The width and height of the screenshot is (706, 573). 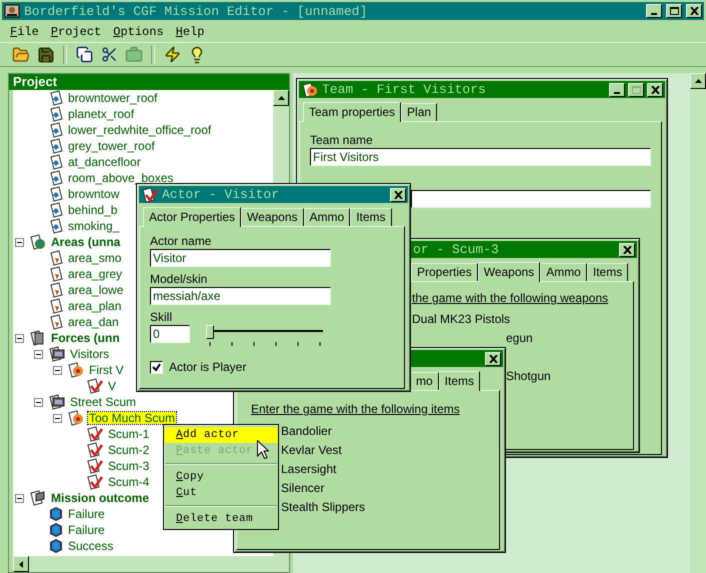 What do you see at coordinates (76, 32) in the screenshot?
I see `menu-item: Project` at bounding box center [76, 32].